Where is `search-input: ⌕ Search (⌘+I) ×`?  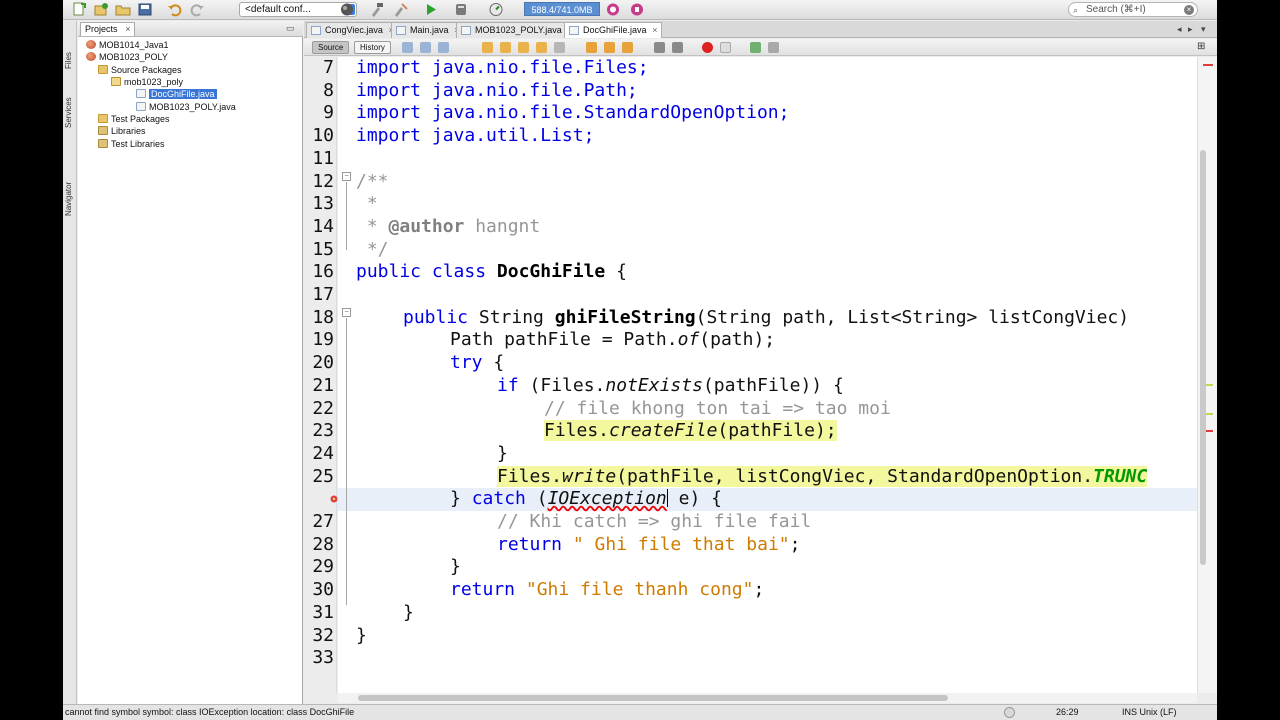 search-input: ⌕ Search (⌘+I) × is located at coordinates (1133, 9).